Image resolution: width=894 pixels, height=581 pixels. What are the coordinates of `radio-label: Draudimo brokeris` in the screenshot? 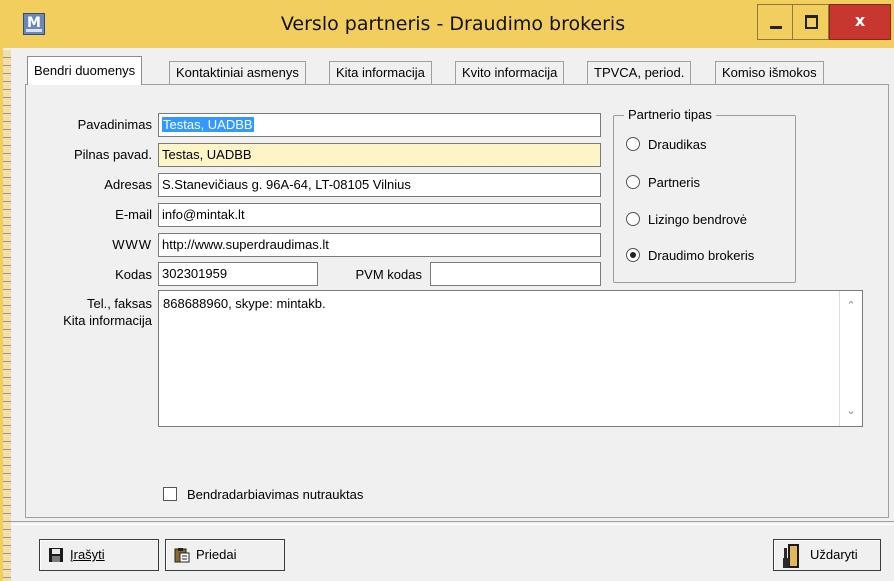 It's located at (701, 255).